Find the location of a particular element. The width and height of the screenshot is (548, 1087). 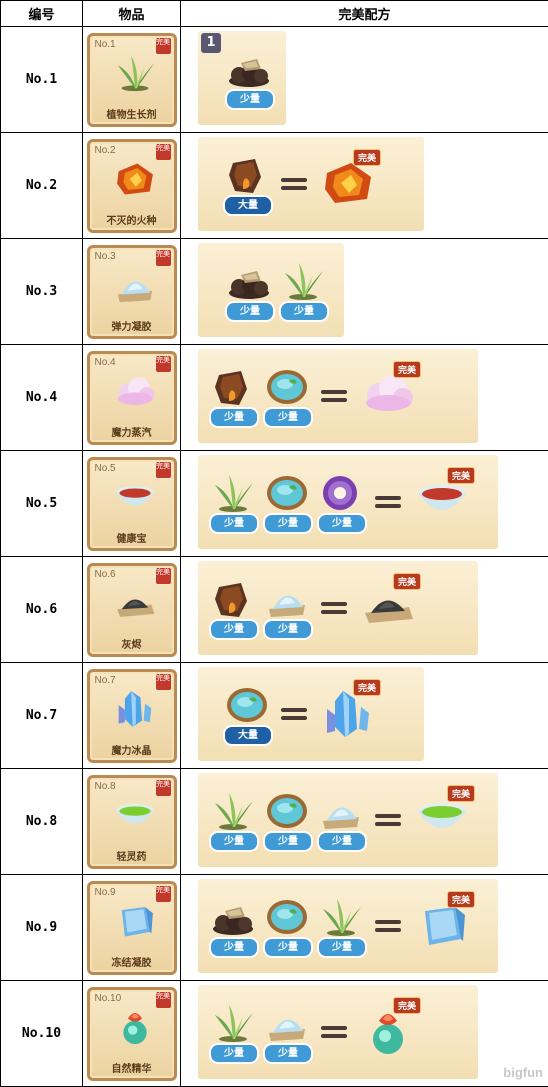

item-card: No.8 完美轻灵药 is located at coordinates (131, 821).